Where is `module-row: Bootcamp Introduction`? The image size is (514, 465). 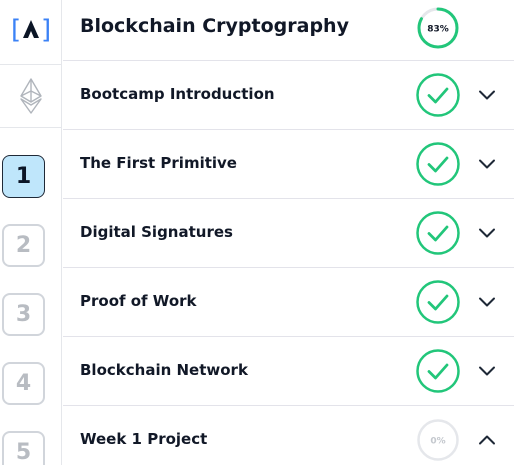
module-row: Bootcamp Introduction is located at coordinates (288, 94).